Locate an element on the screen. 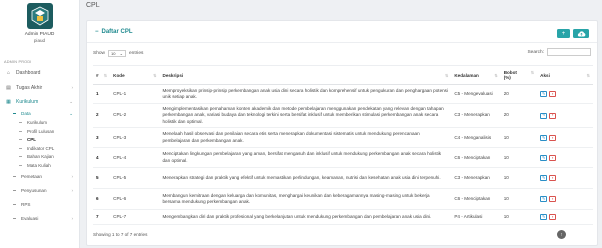 This screenshot has width=602, height=248. entries-value: 10 is located at coordinates (113, 53).